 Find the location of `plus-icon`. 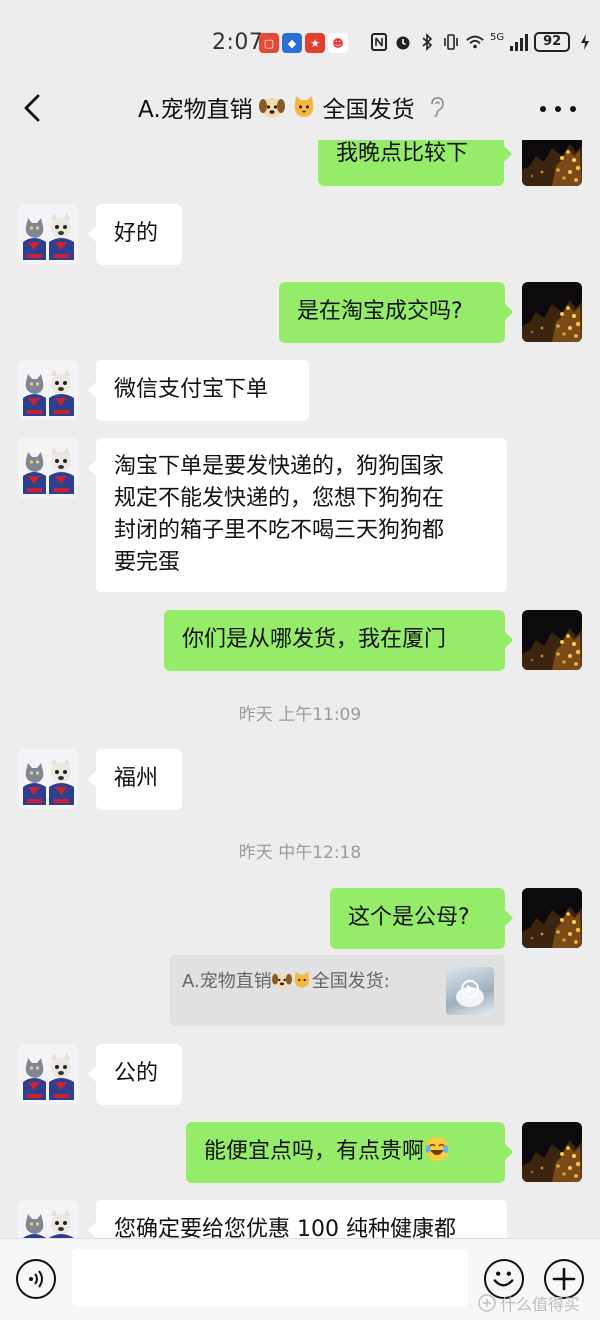

plus-icon is located at coordinates (564, 1279).